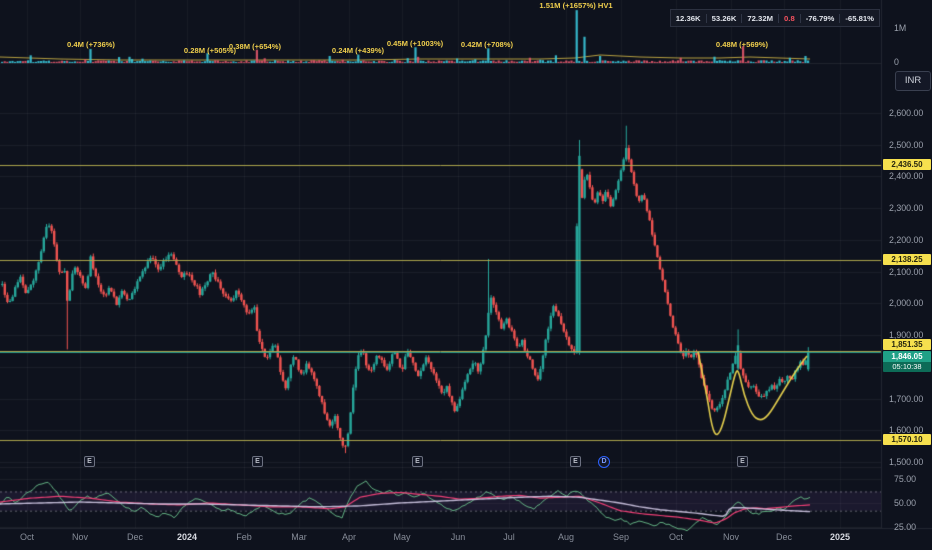  What do you see at coordinates (906, 144) in the screenshot?
I see `price-axis-label: 2,500.00` at bounding box center [906, 144].